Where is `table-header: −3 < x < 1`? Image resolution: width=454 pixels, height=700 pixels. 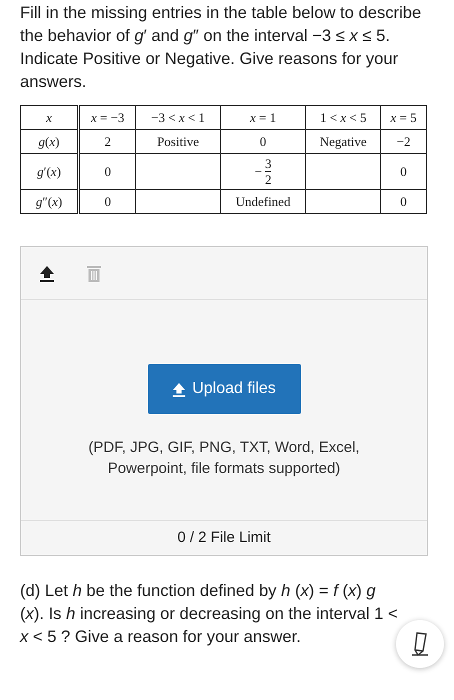 table-header: −3 < x < 1 is located at coordinates (178, 118).